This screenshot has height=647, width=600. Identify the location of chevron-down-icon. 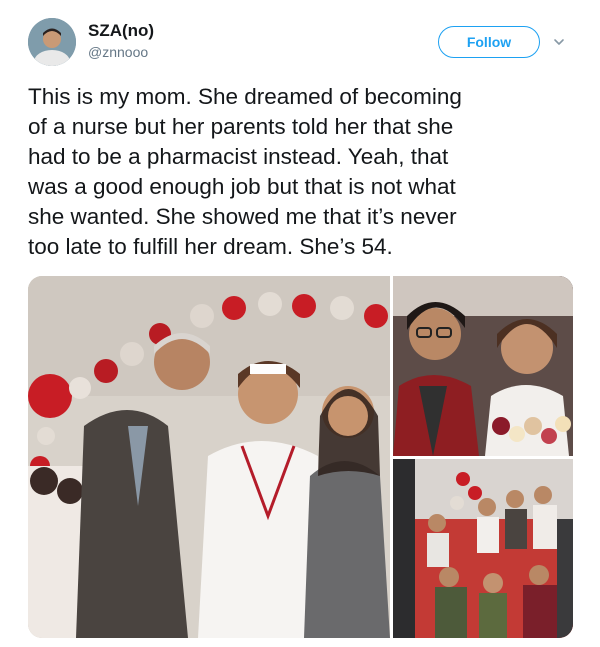
(559, 42).